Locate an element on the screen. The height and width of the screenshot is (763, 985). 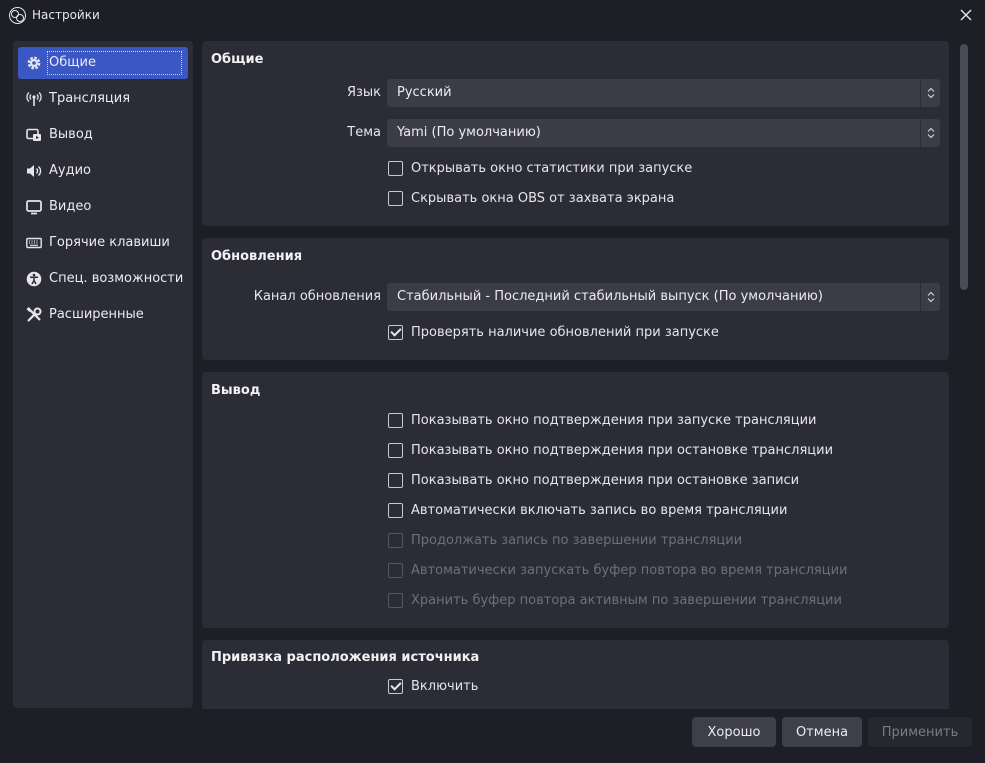
select-value: Yami (По умолчанию) is located at coordinates (469, 132).